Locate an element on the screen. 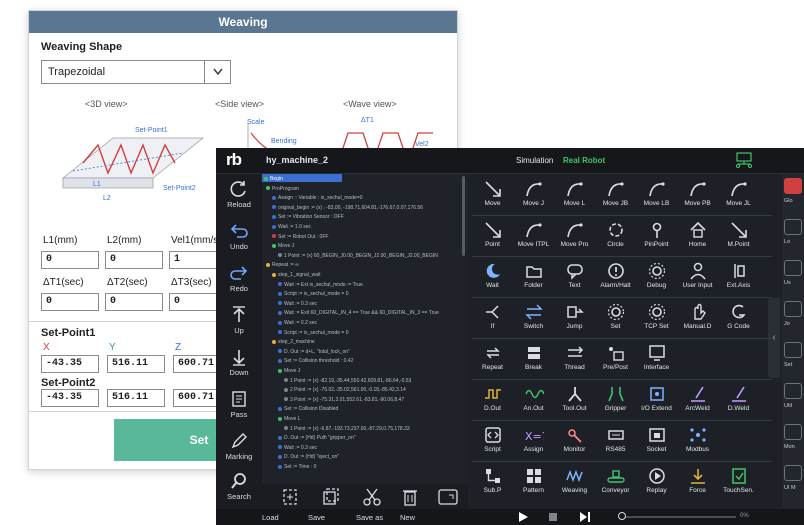 This screenshot has height=525, width=804. cmd-gripper-button: Gripper is located at coordinates (615, 400).